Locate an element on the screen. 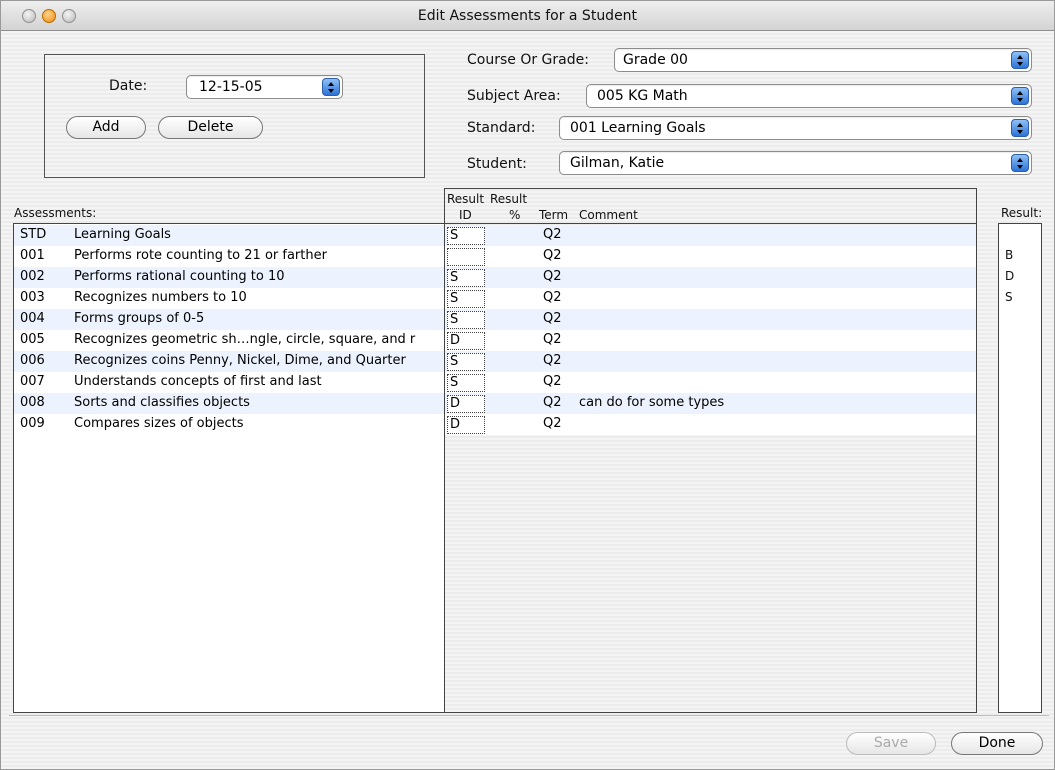  result-codes-list: B D S is located at coordinates (1020, 468).